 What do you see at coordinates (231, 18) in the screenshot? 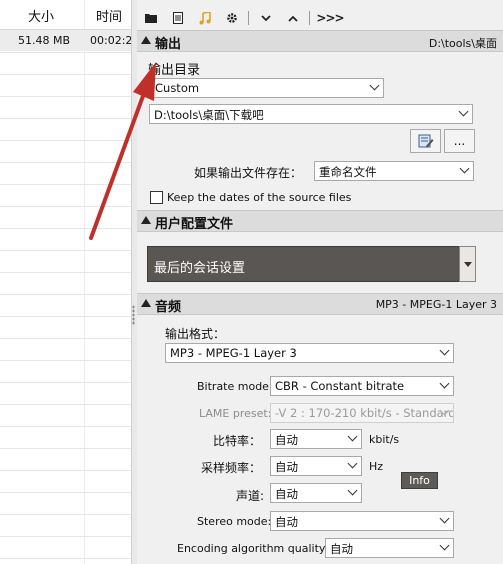
I see `gear-icon` at bounding box center [231, 18].